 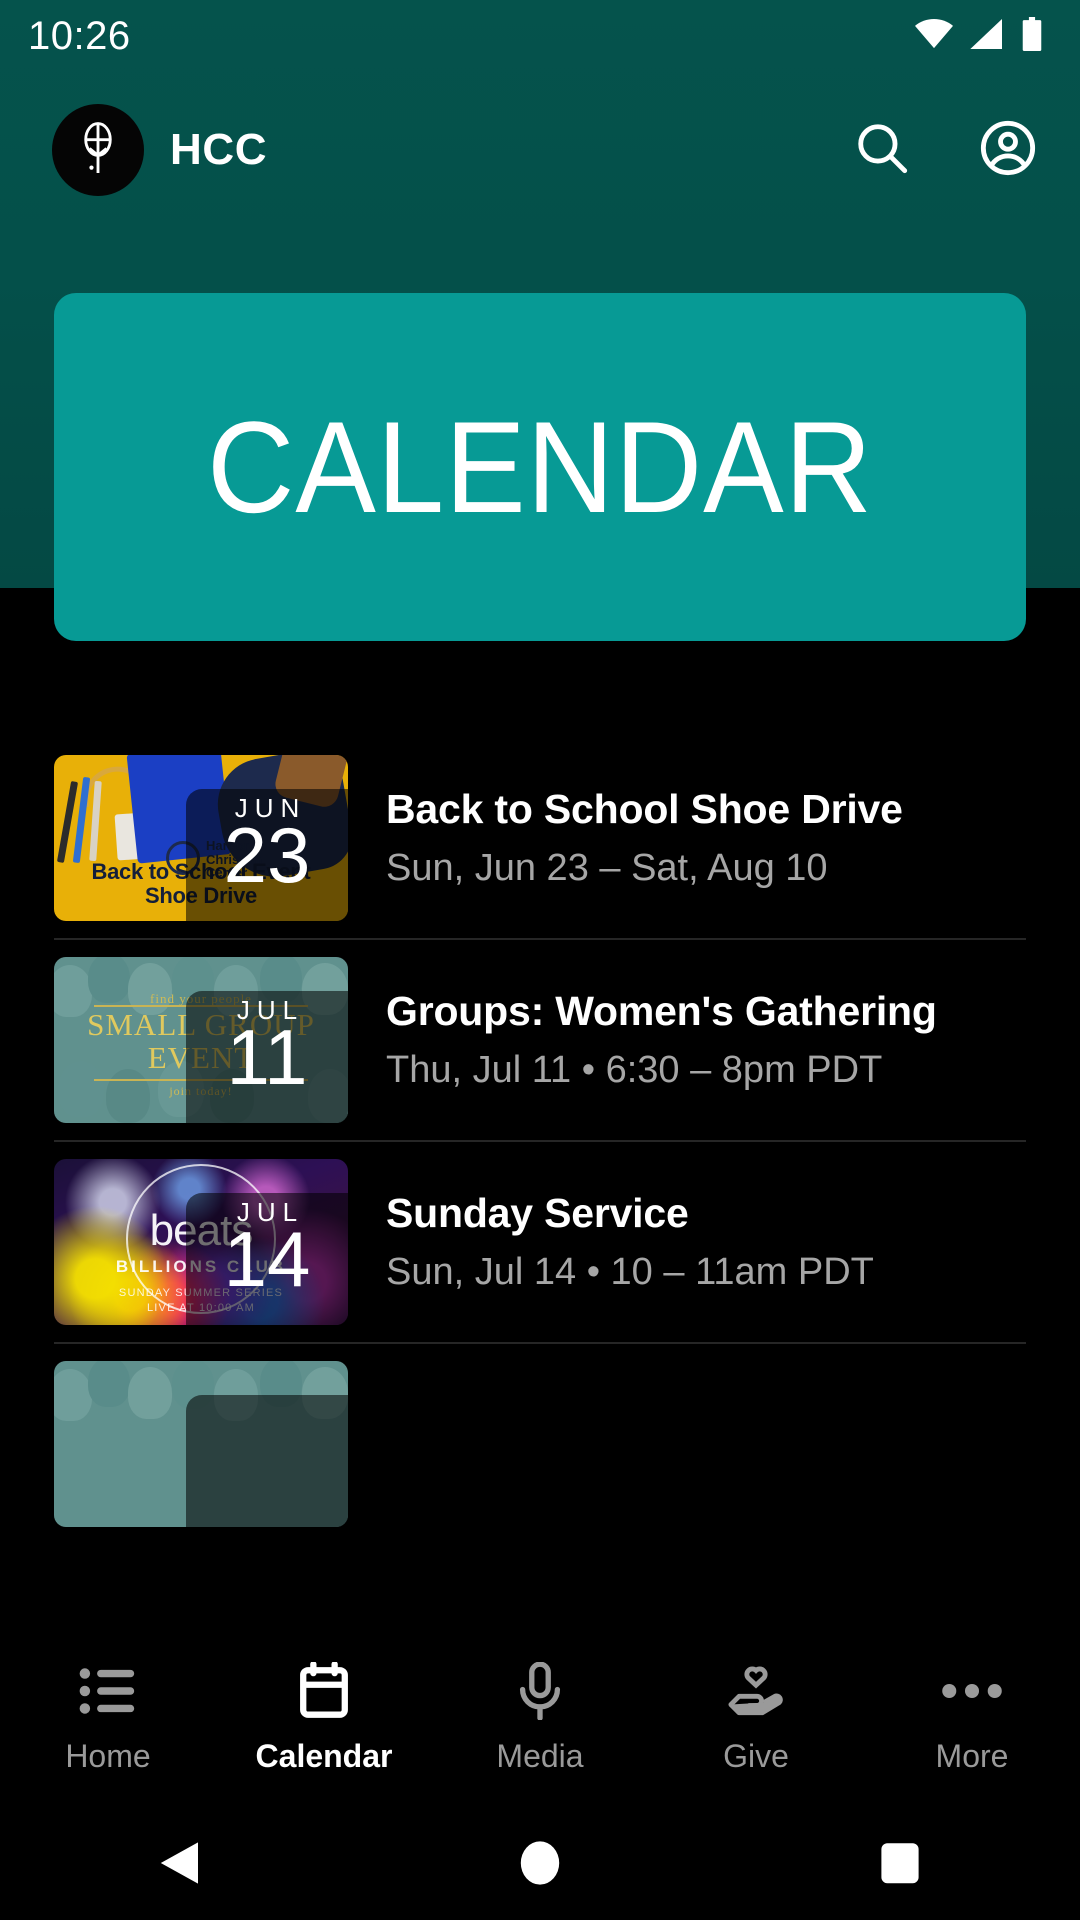 I want to click on account-button, so click(x=1008, y=150).